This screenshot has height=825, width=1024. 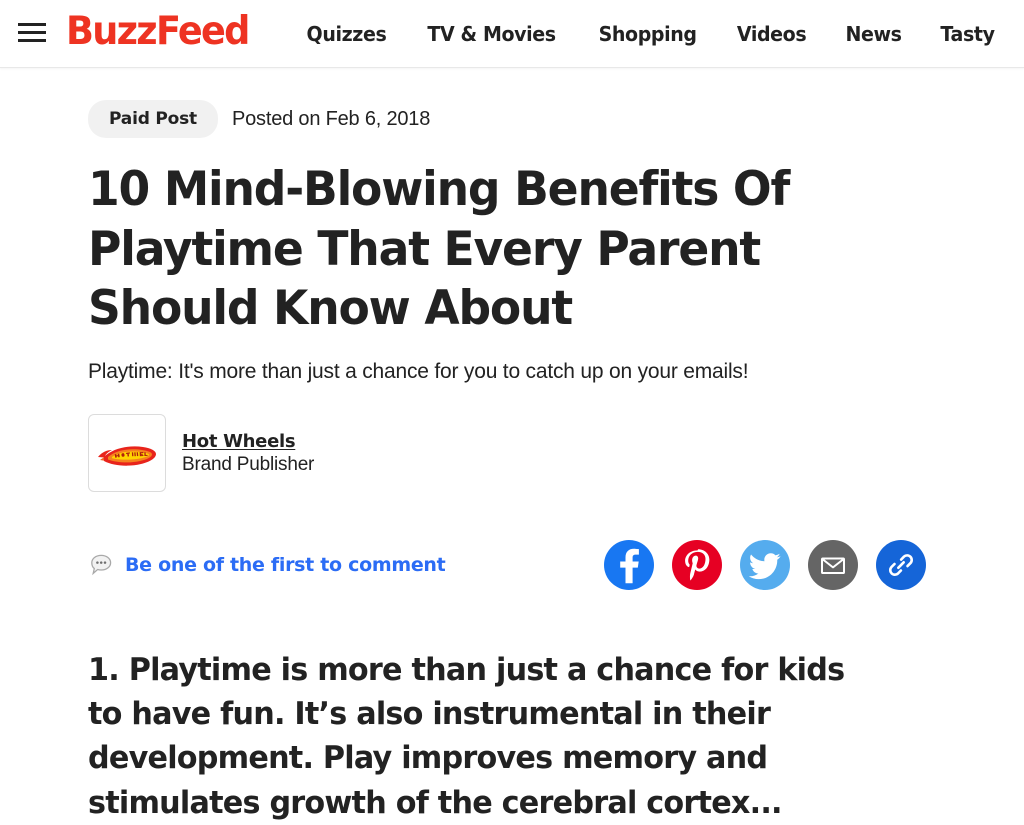 What do you see at coordinates (158, 31) in the screenshot?
I see `buzzfeed-logo: BuzzFeed` at bounding box center [158, 31].